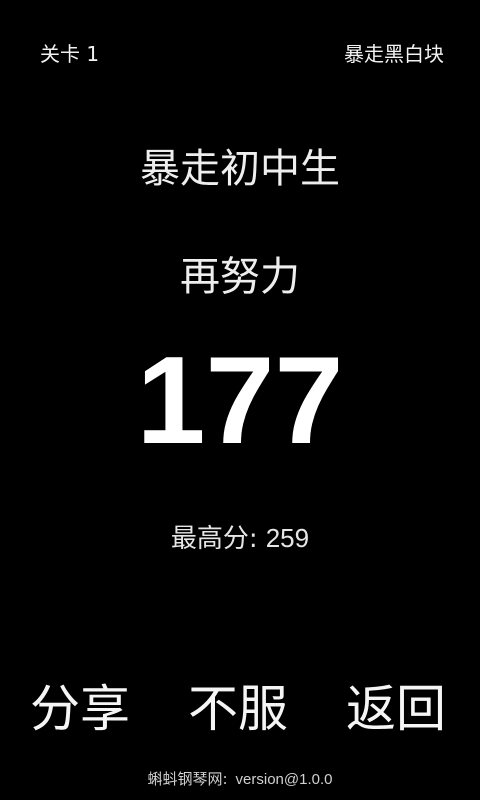  I want to click on level-label: 关卡 1, so click(70, 54).